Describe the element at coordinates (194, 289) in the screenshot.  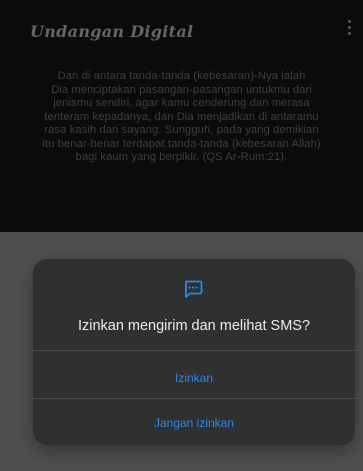
I see `sms-message-icon` at that location.